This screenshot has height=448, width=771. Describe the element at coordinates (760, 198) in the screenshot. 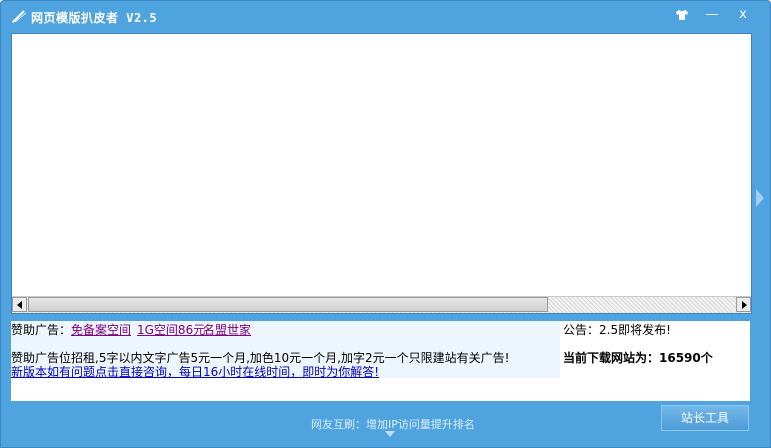

I see `expand-right-icon` at that location.